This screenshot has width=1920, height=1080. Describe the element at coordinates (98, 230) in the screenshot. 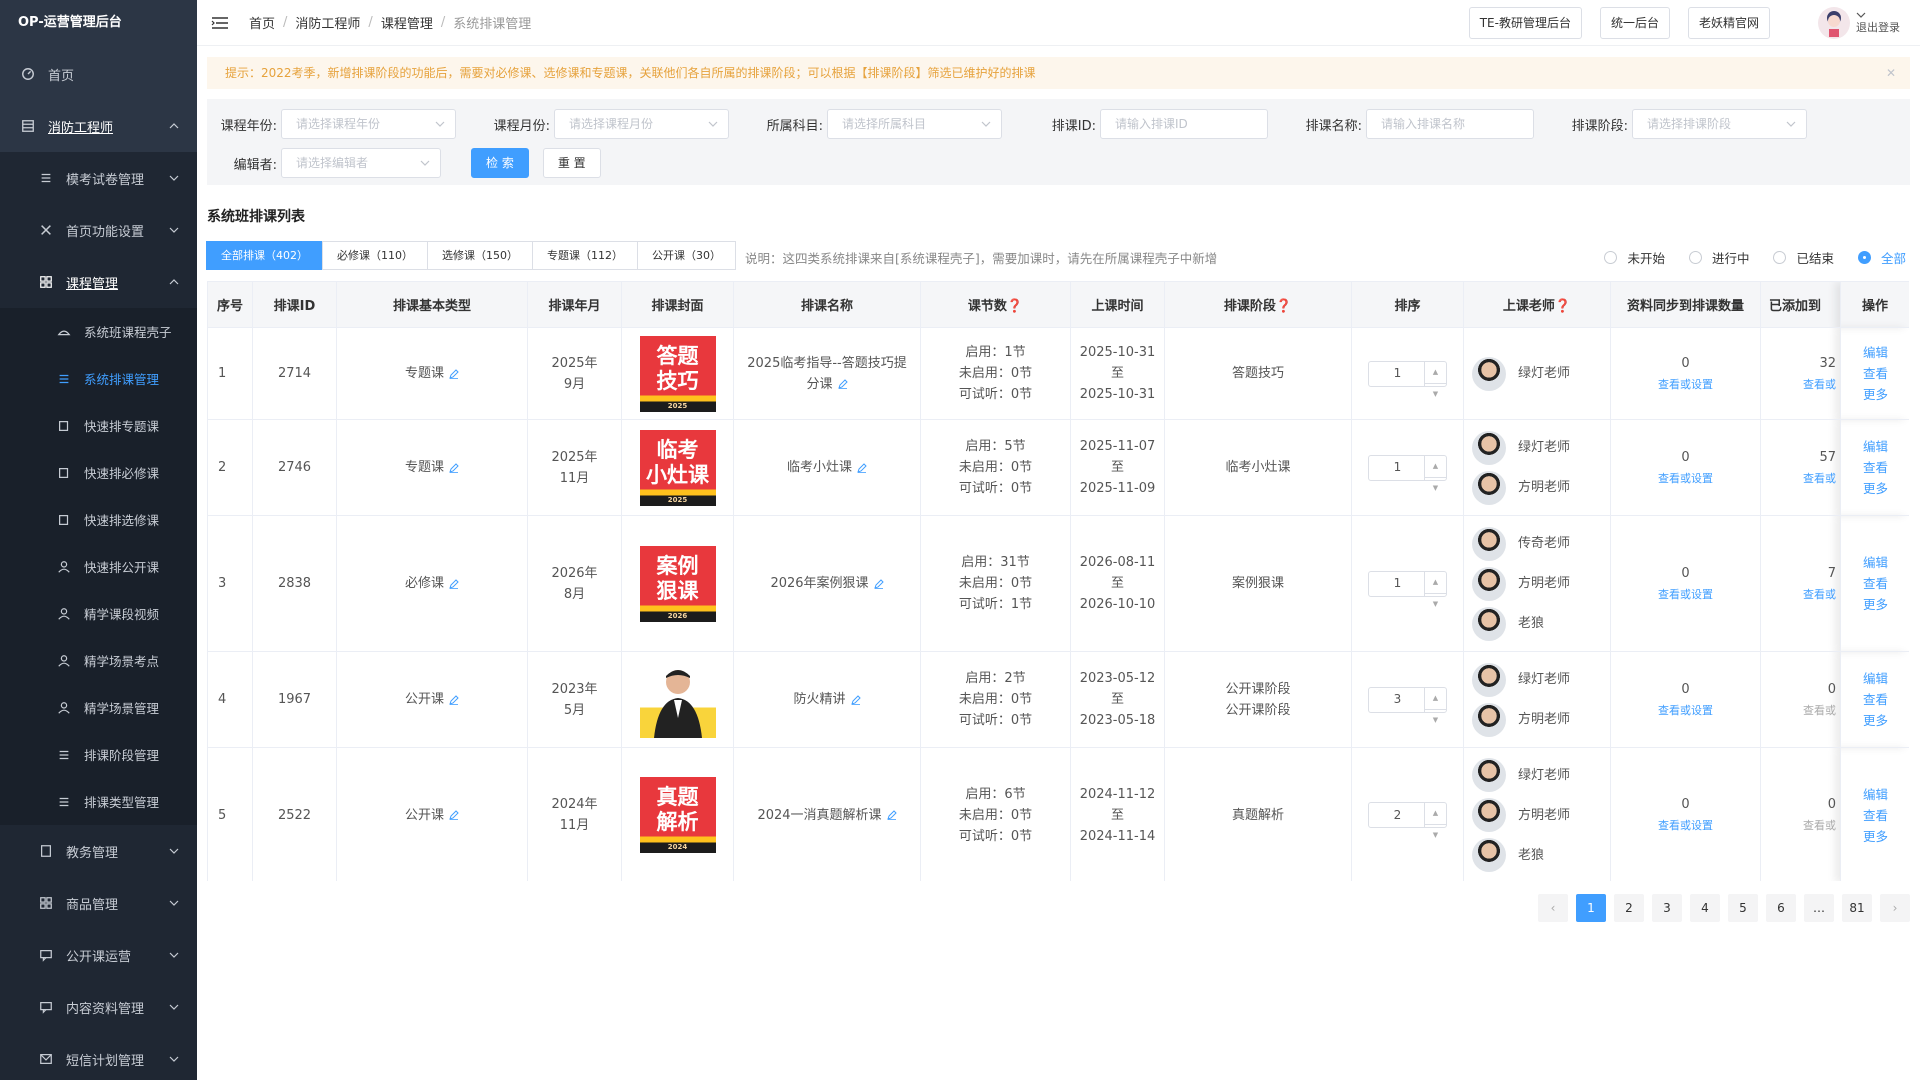

I see `sidebar-item-home-settings: 首页功能设置` at that location.